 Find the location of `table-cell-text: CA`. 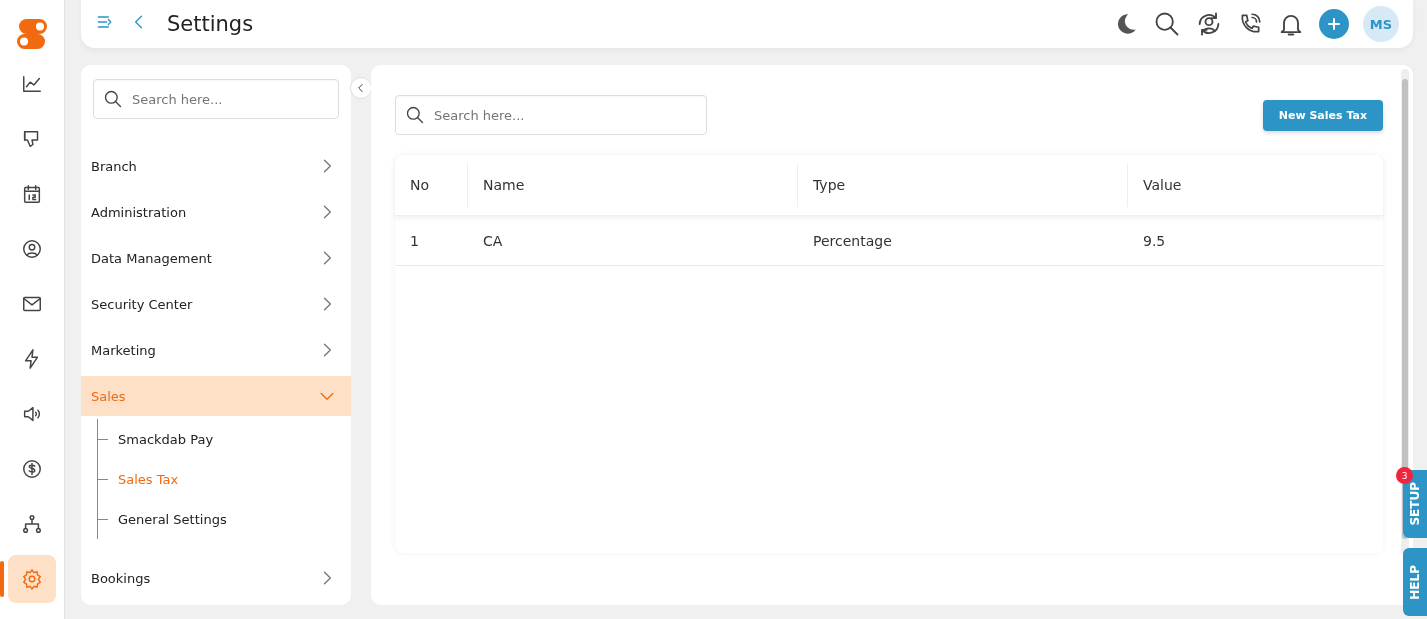

table-cell-text: CA is located at coordinates (493, 241).